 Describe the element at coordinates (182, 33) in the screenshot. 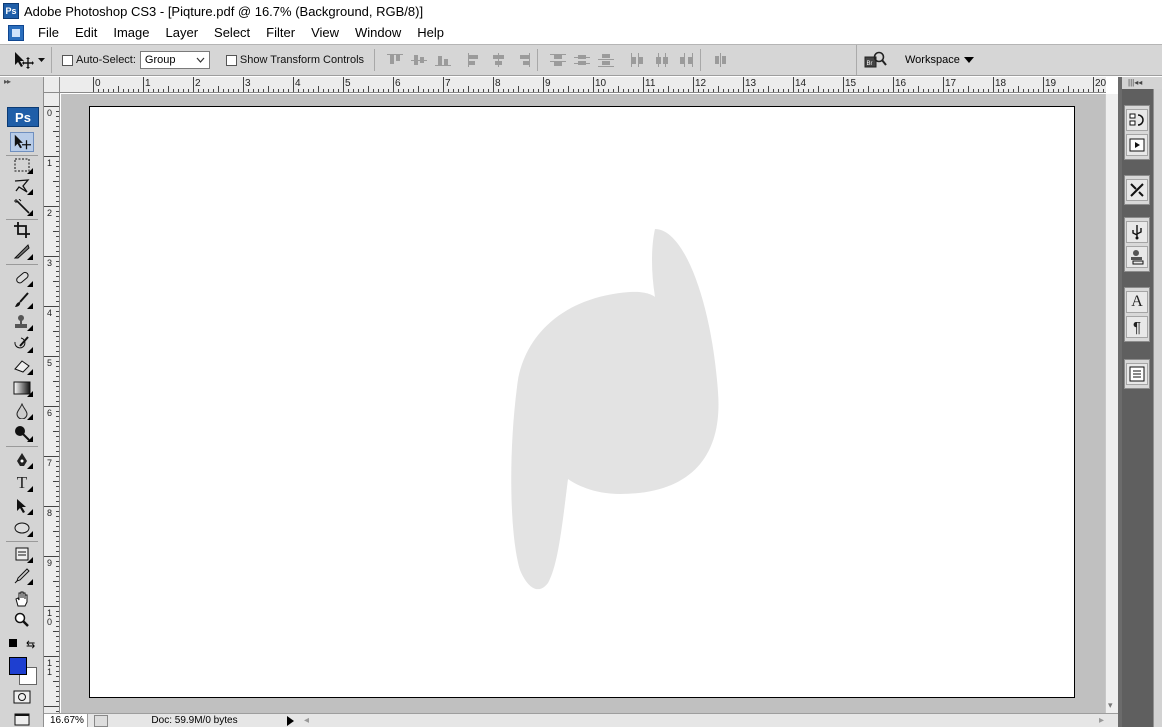

I see `menu-layer: Layer` at that location.